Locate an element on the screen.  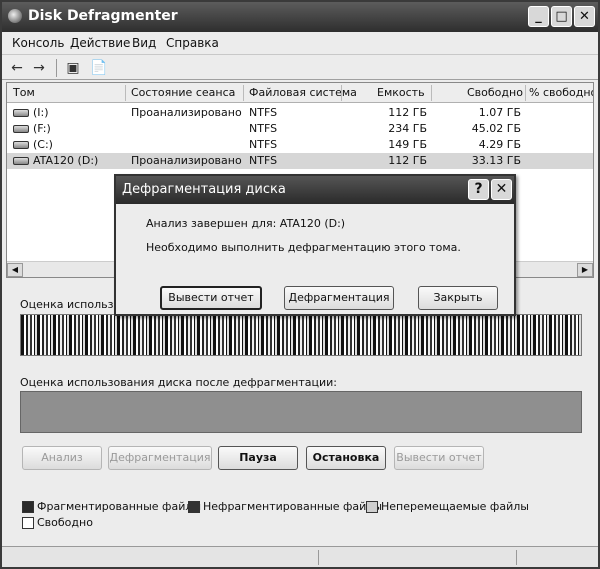
volume-name: (I:) is located at coordinates (41, 112).